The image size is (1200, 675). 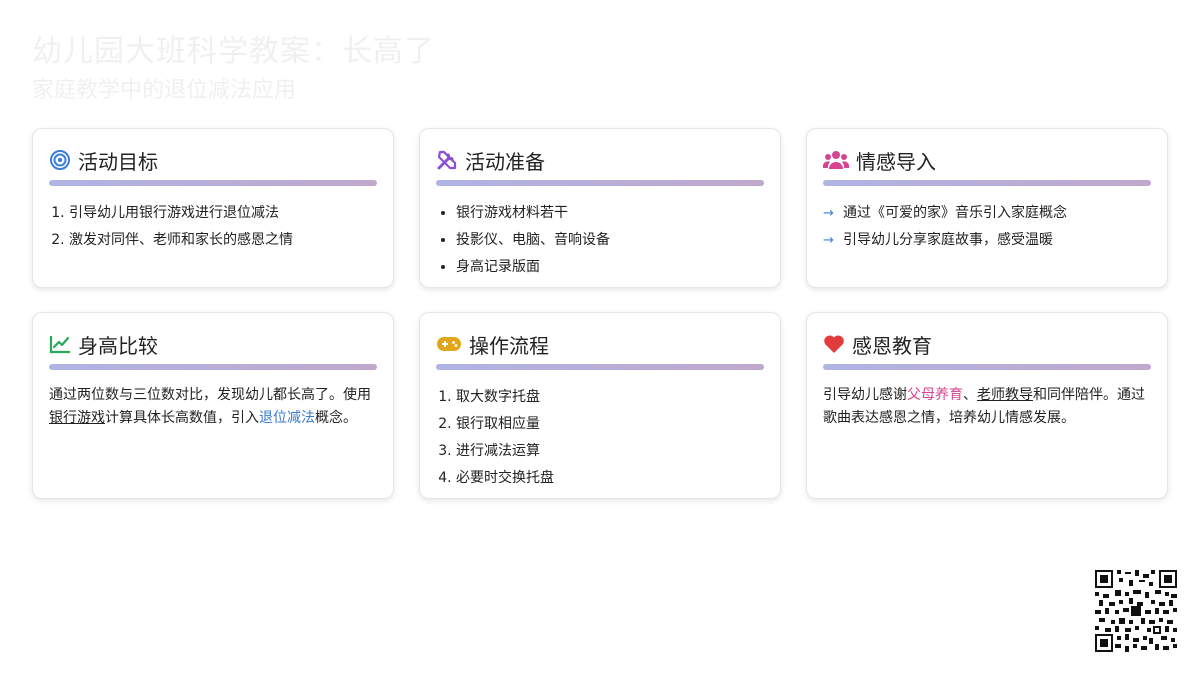 I want to click on text-segment: 引导幼儿感谢, so click(x=865, y=395).